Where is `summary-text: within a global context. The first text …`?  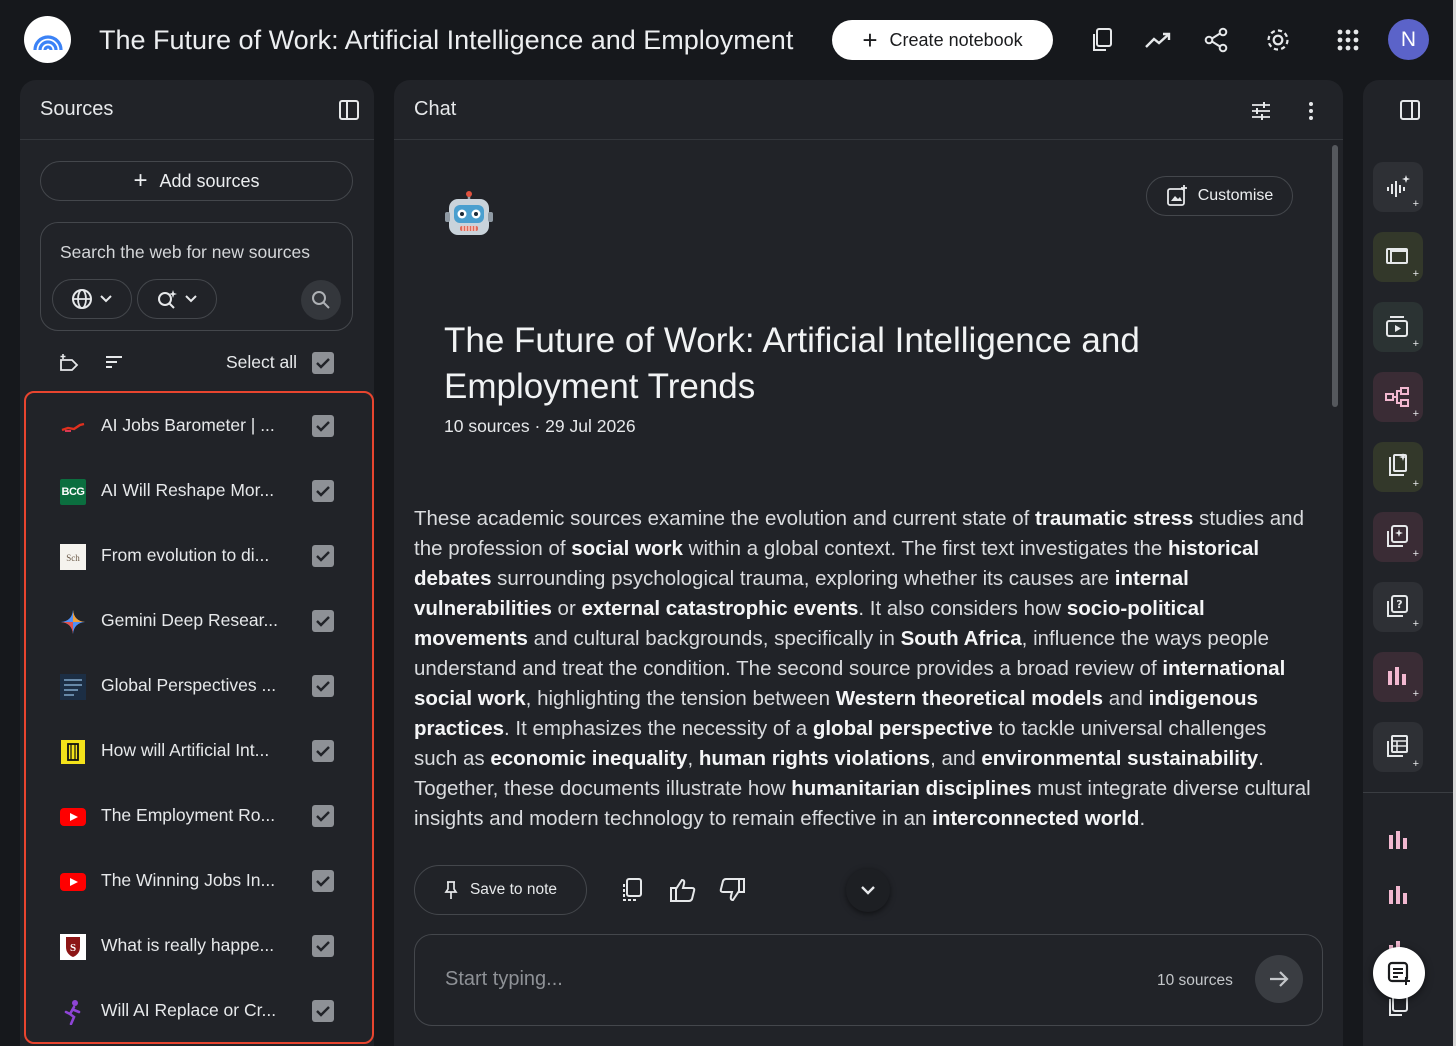
summary-text: within a global context. The first text … is located at coordinates (925, 548).